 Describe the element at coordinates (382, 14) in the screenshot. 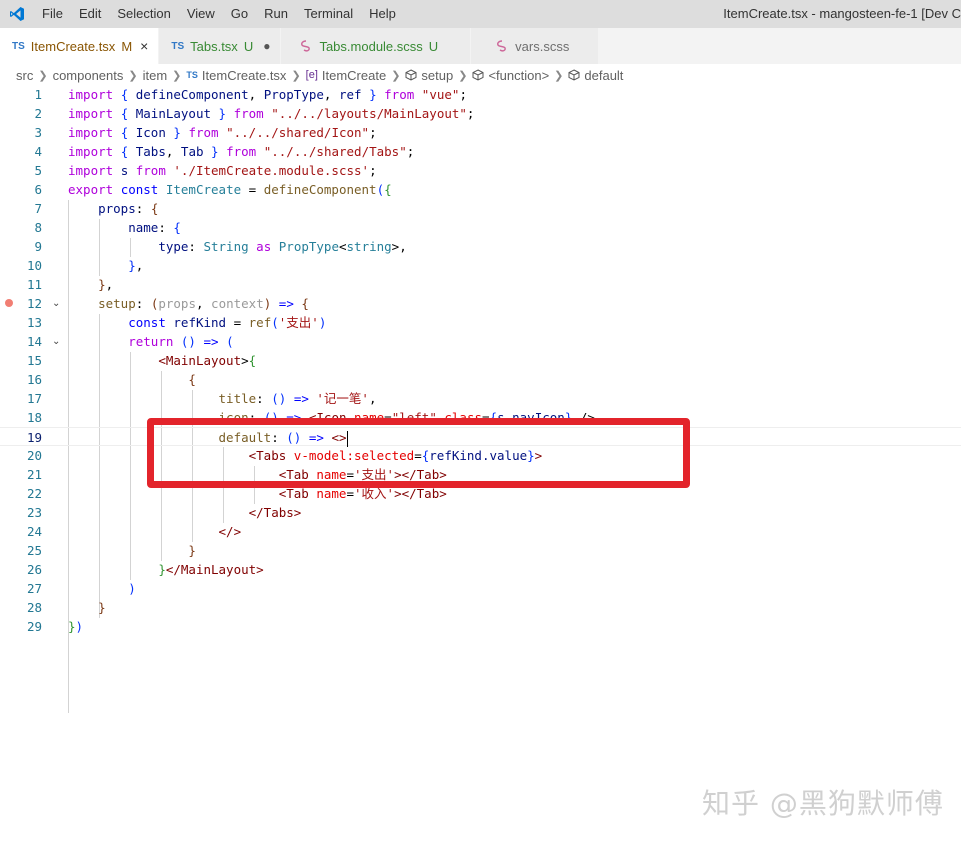

I see `menu-help: Help` at that location.